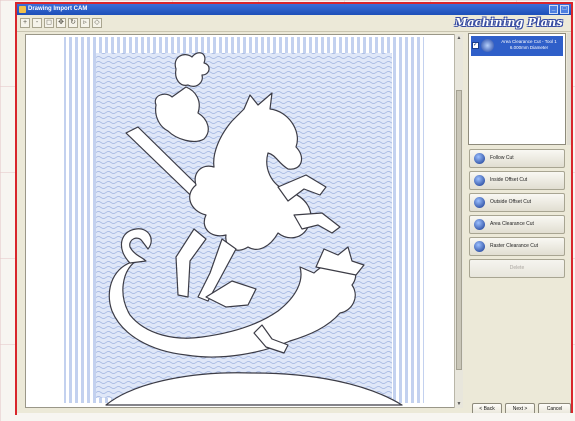  Describe the element at coordinates (511, 202) in the screenshot. I see `outside-offset-cut-label: Outside Offset Cut` at that location.